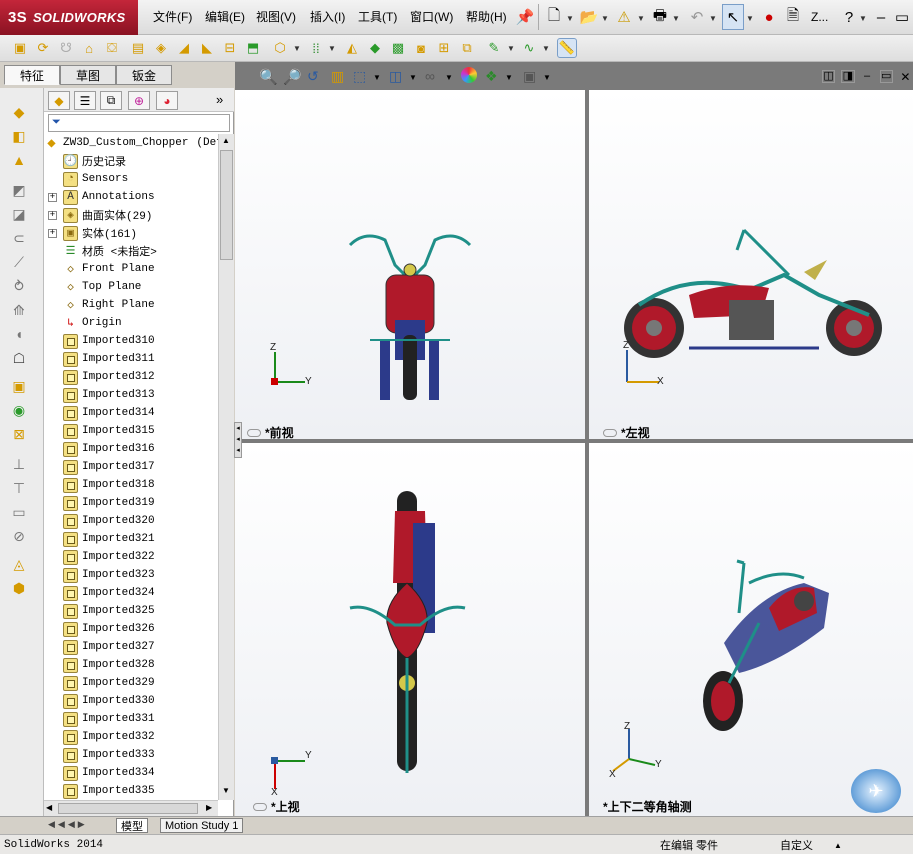 Image resolution: width=913 pixels, height=854 pixels. Describe the element at coordinates (140, 719) in the screenshot. I see `tree-item: Imported331` at that location.